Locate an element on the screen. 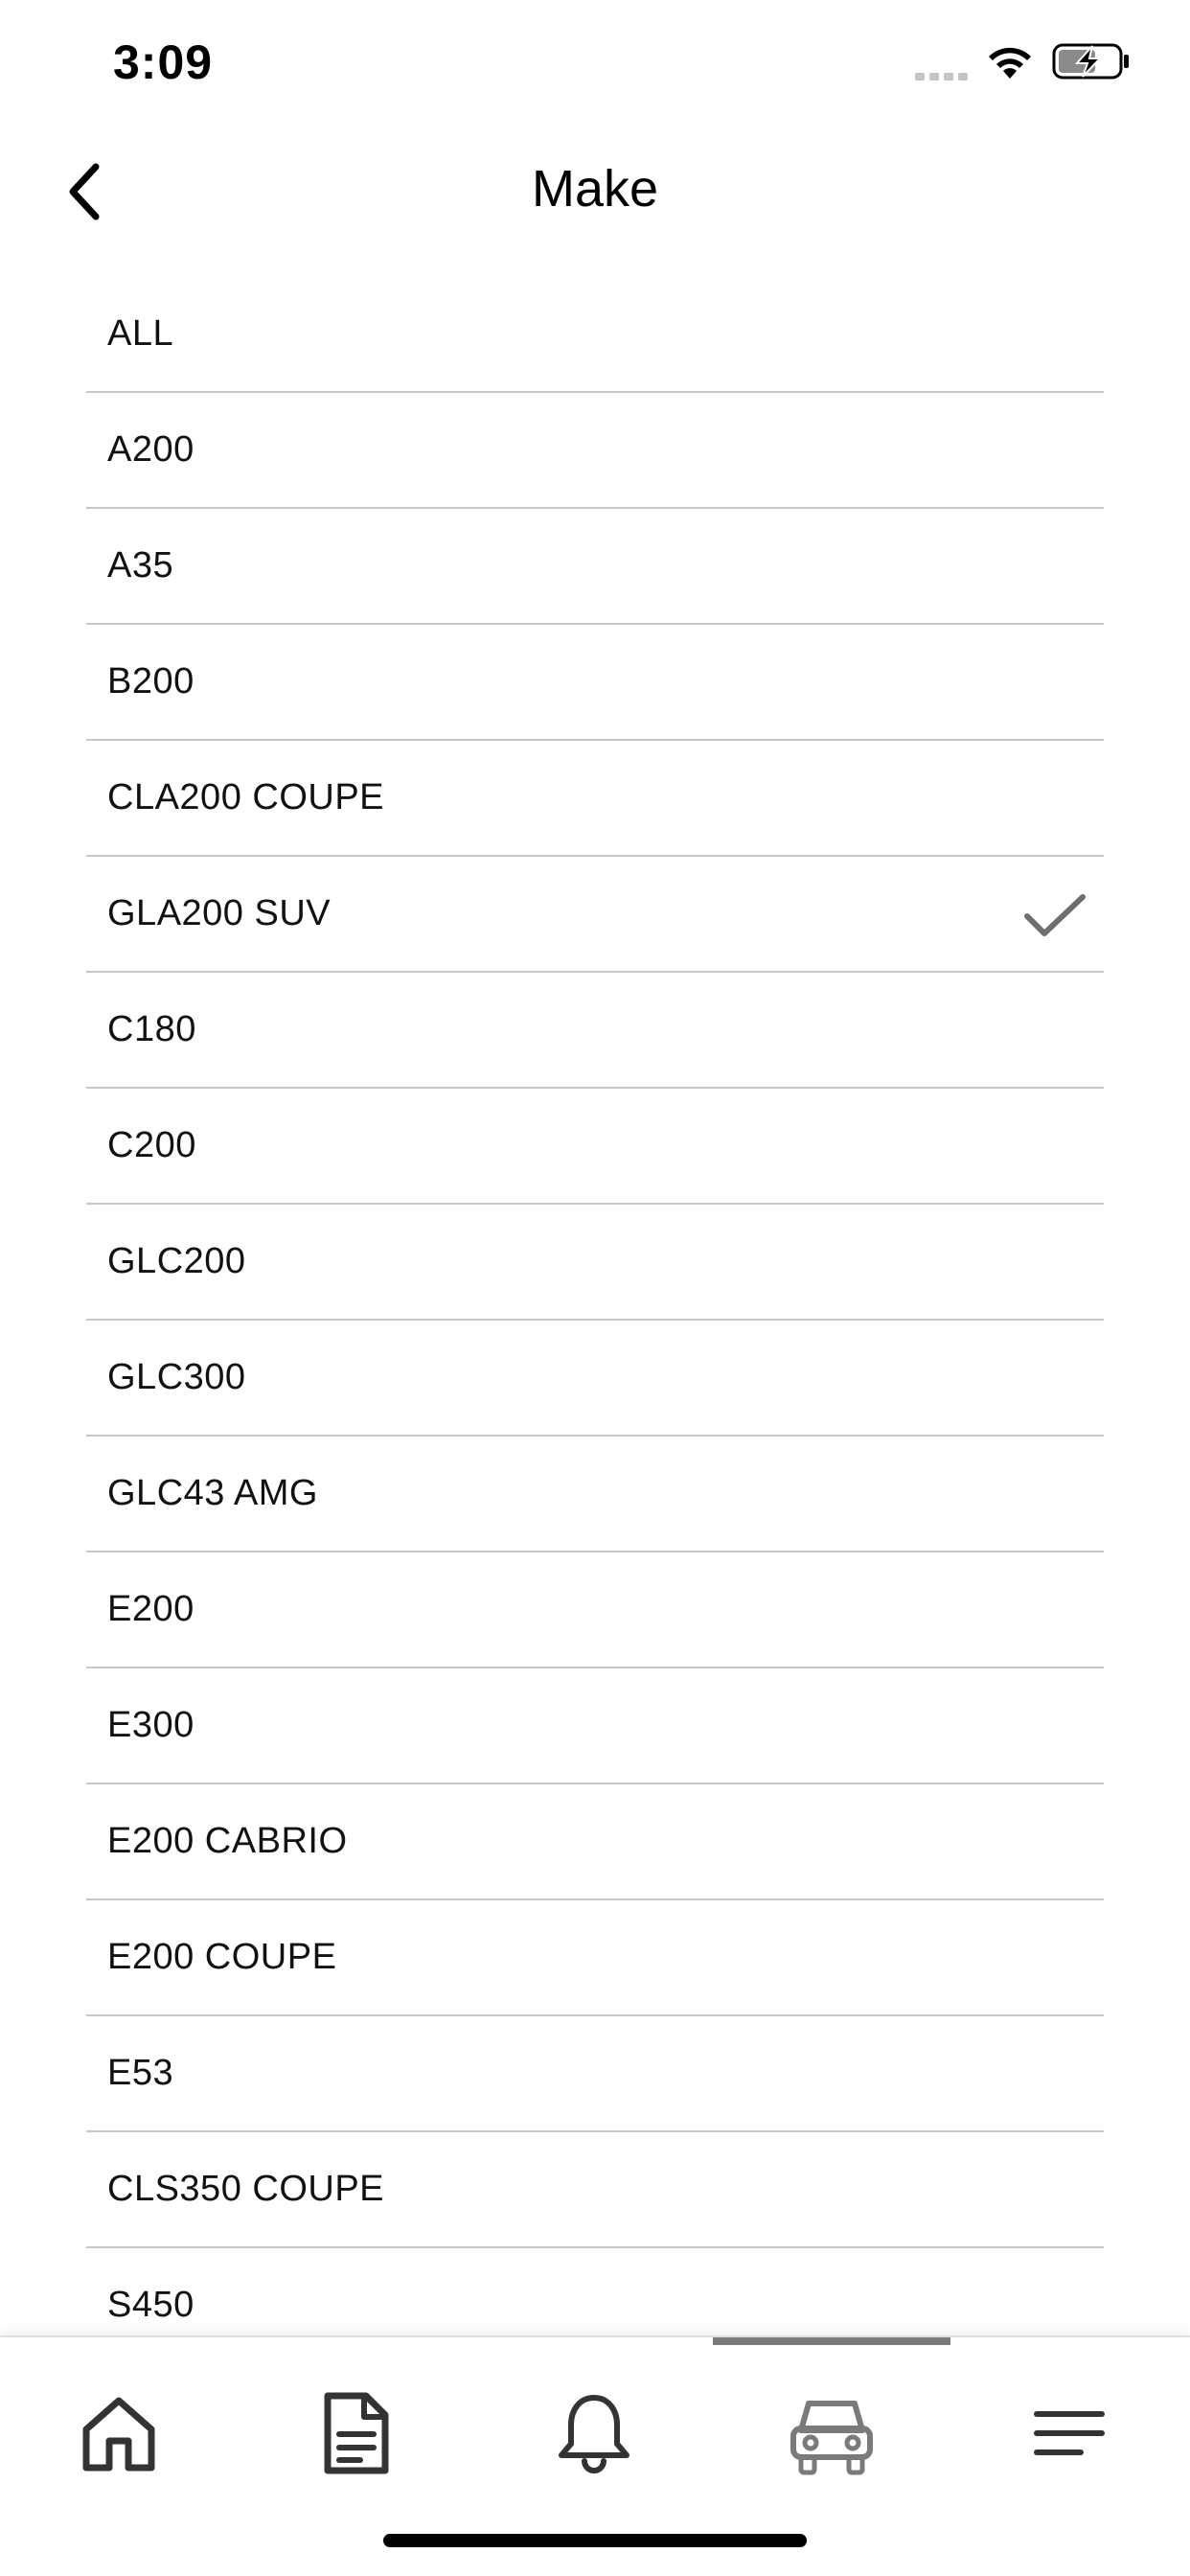 This screenshot has width=1190, height=2576. list-item-label: GLA200 SUV is located at coordinates (220, 913).